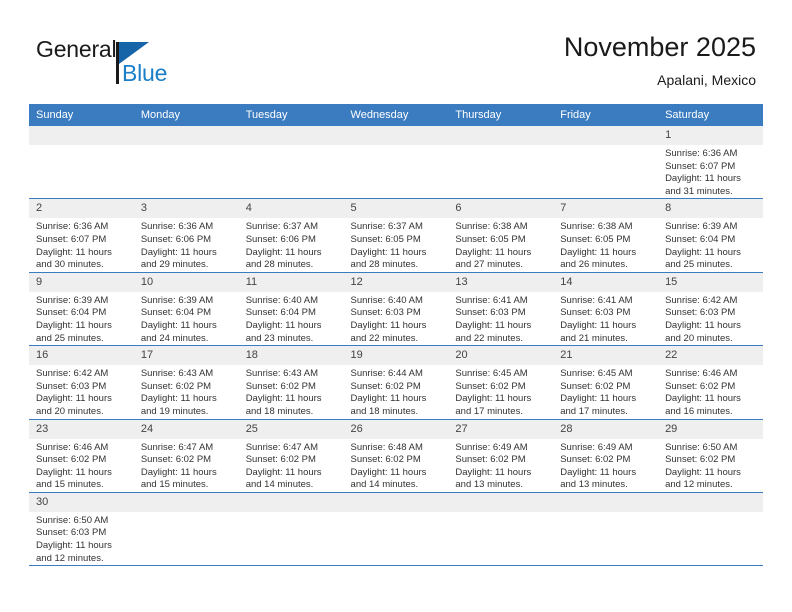 Image resolution: width=792 pixels, height=612 pixels. I want to click on sun-info-daylight2-line: and 28 minutes., so click(279, 265).